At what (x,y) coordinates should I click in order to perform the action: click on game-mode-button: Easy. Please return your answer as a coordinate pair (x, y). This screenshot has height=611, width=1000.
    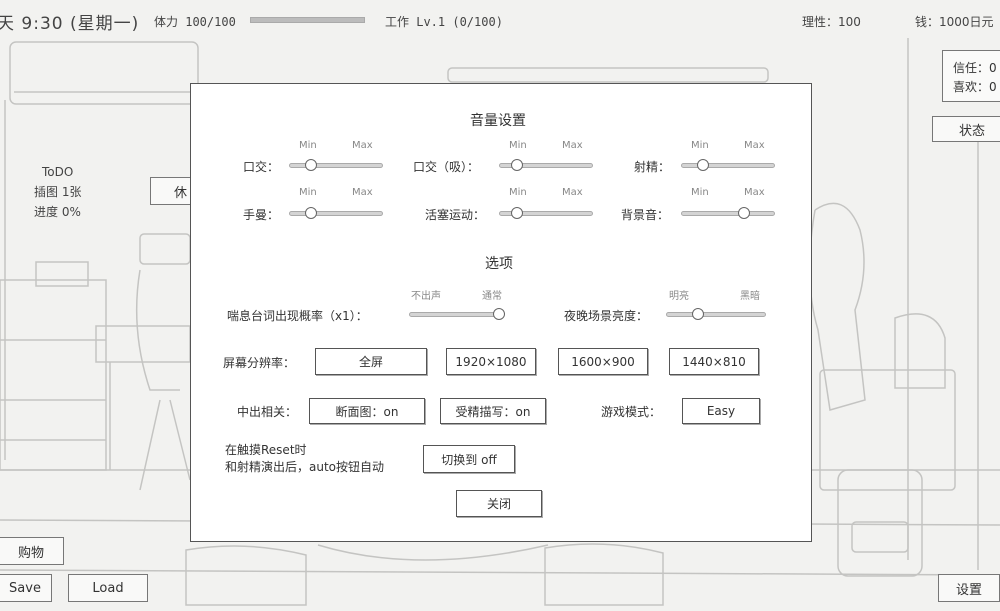
    Looking at the image, I should click on (721, 411).